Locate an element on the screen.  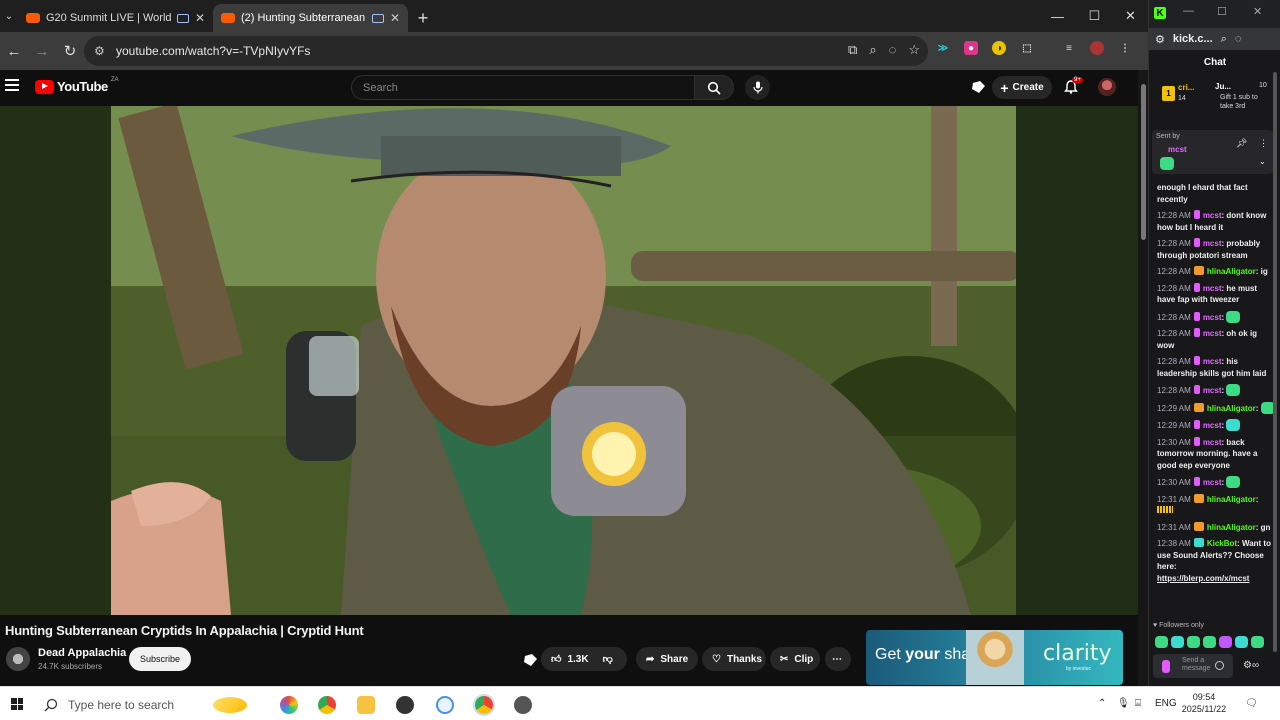
share-button: ➦ Share is located at coordinates (667, 659).